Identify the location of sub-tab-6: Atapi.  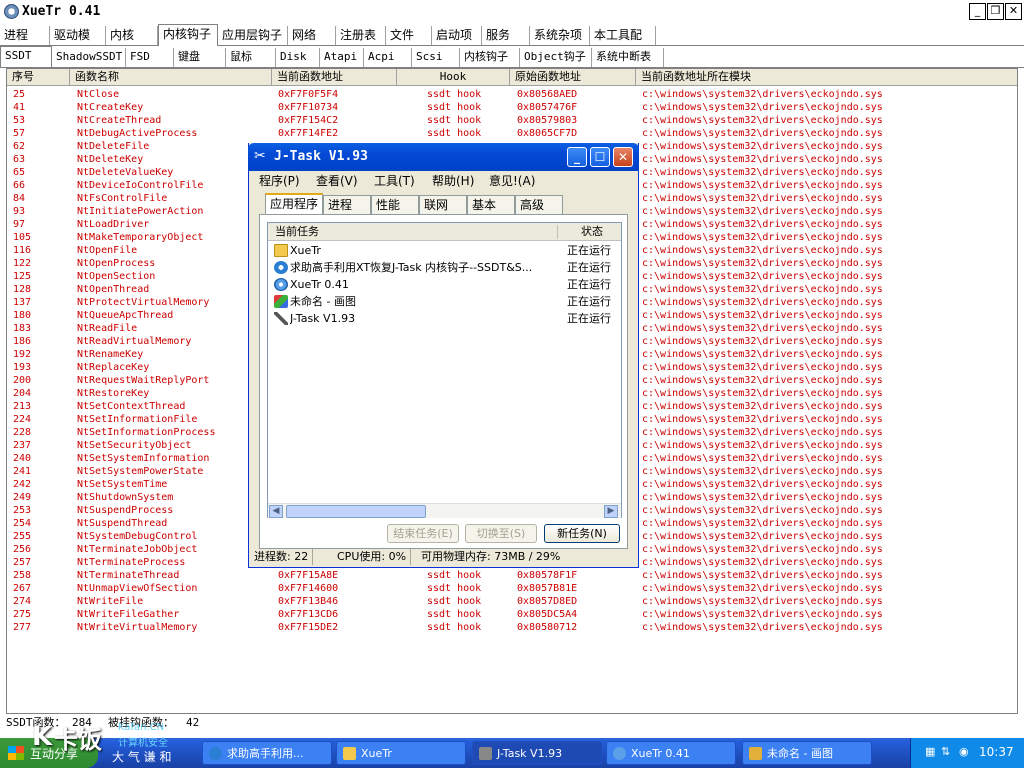
(342, 57).